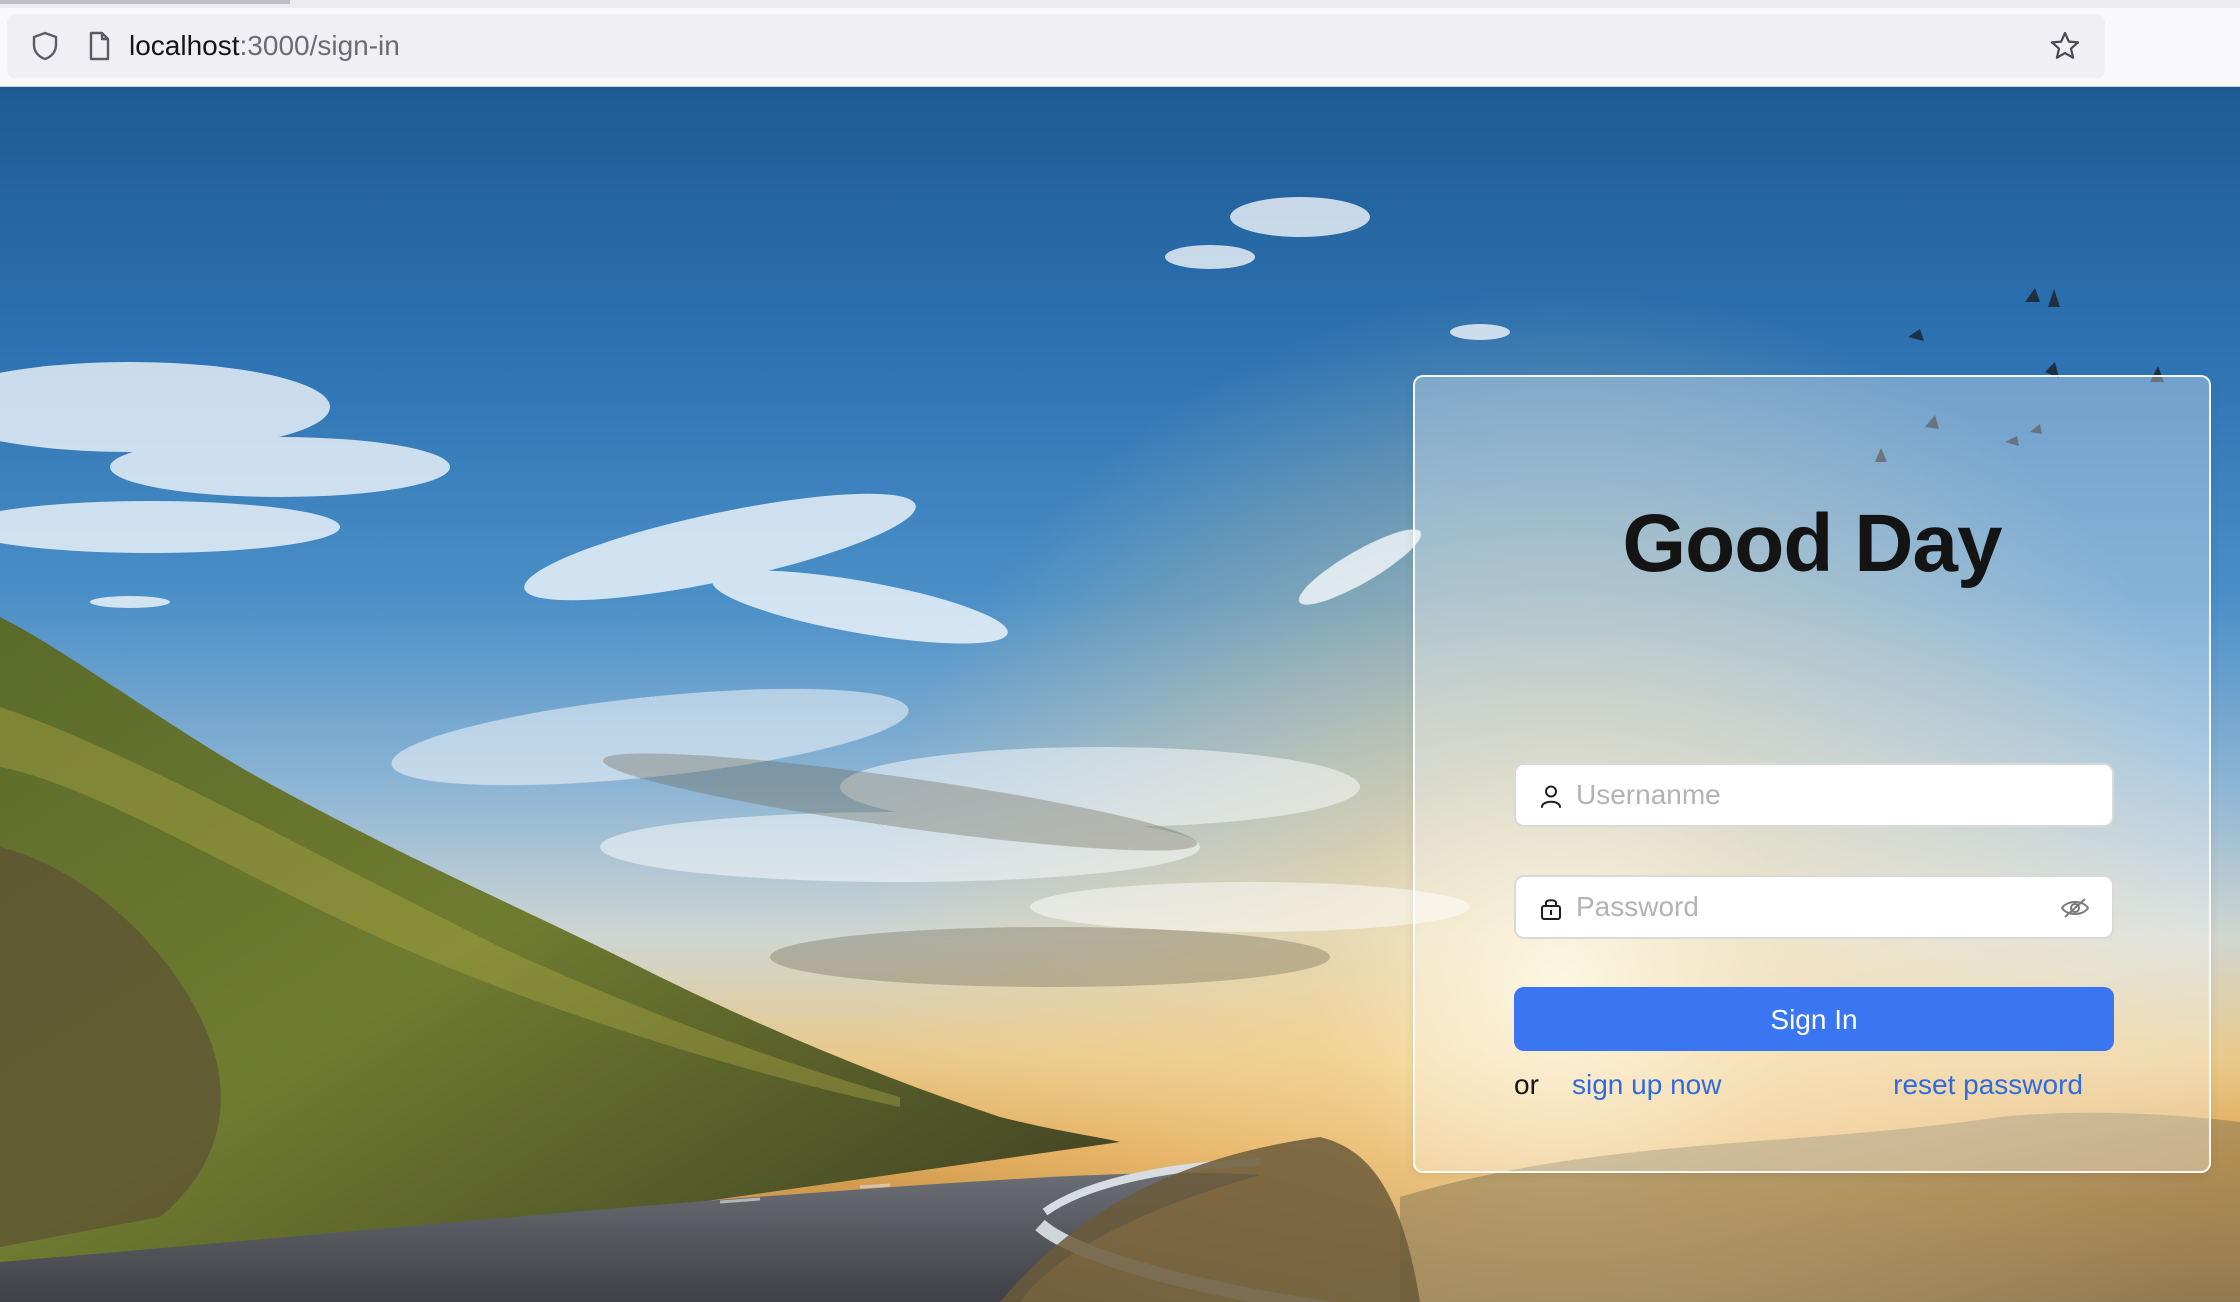  I want to click on page-title: Good Day, so click(1812, 543).